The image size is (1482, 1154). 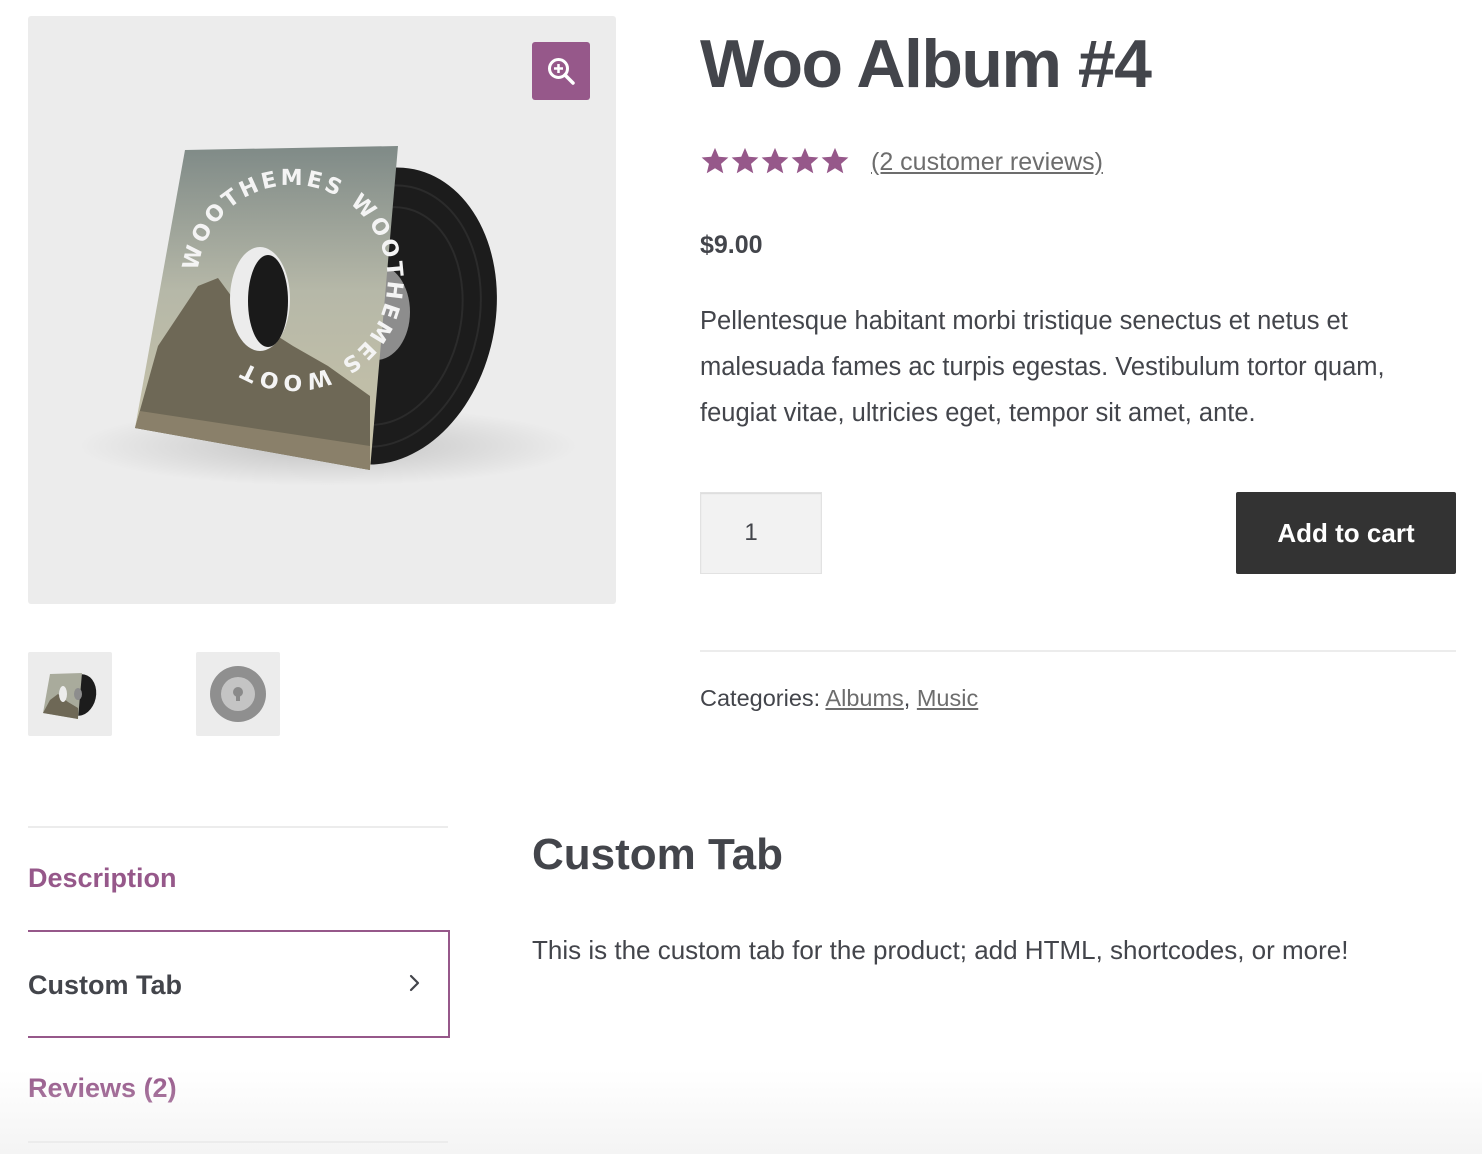 I want to click on tab-description: Description, so click(x=238, y=878).